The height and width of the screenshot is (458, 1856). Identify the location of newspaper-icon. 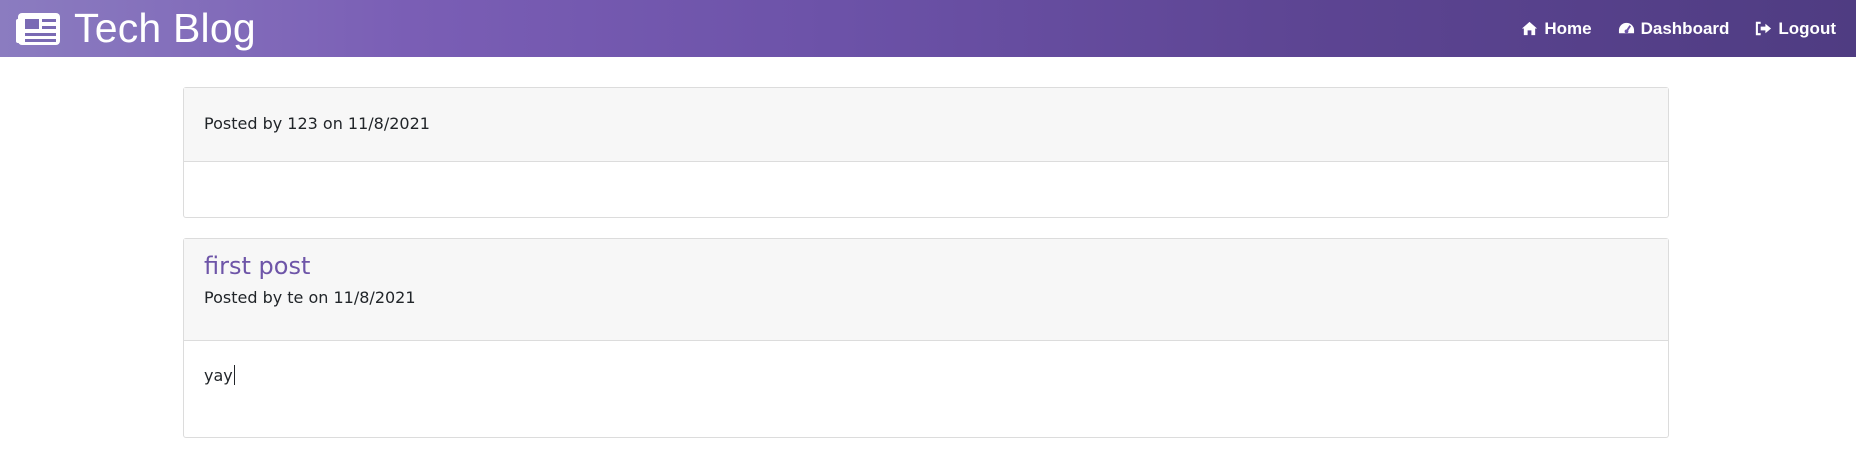
(38, 28).